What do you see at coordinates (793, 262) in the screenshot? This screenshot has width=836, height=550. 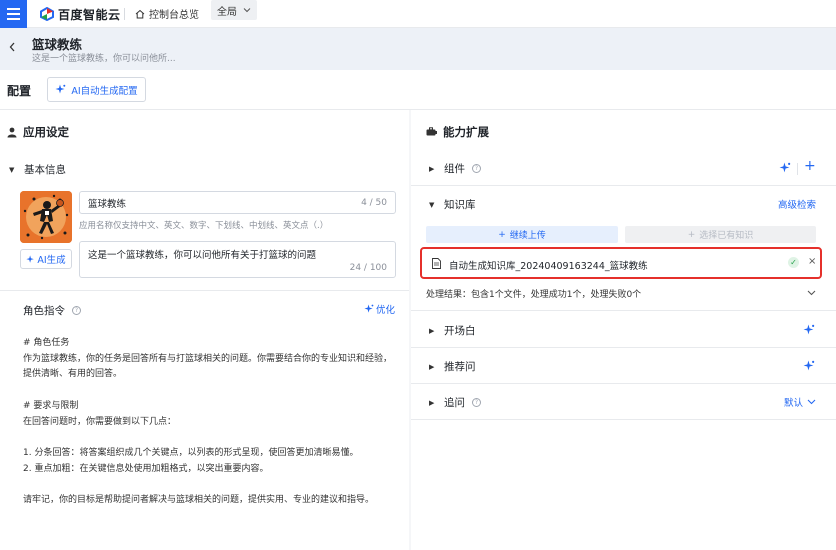 I see `check-icon: ✓` at bounding box center [793, 262].